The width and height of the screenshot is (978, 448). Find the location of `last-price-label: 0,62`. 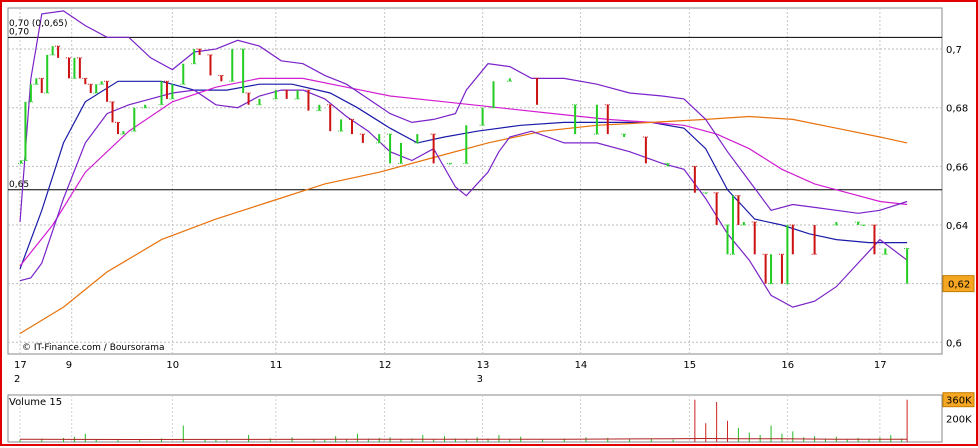

last-price-label: 0,62 is located at coordinates (959, 285).